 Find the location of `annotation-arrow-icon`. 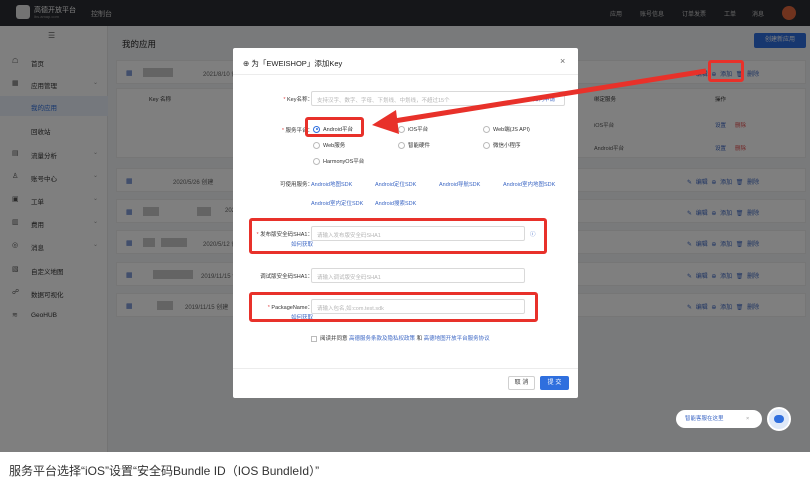

annotation-arrow-icon is located at coordinates (539, 101).